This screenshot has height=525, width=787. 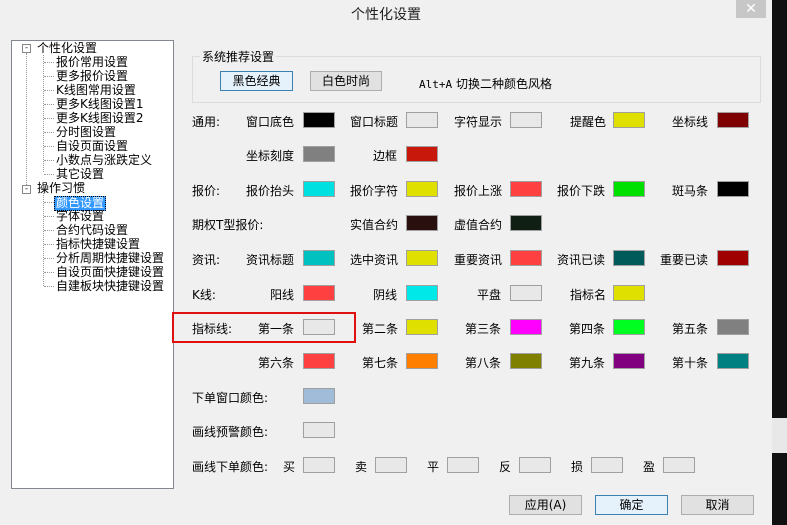 I want to click on color-swatch-yang, so click(x=319, y=293).